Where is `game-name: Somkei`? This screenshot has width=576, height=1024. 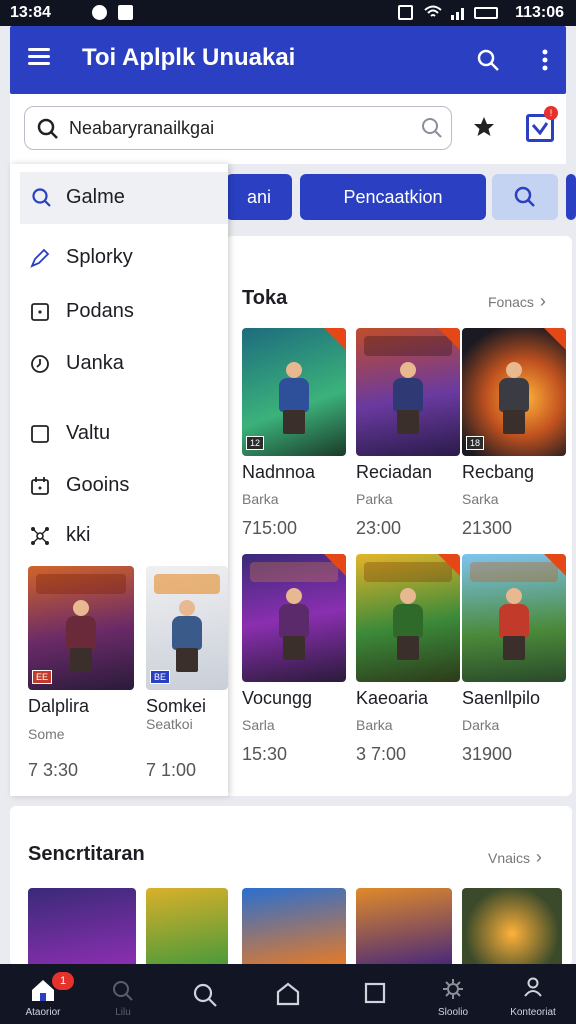
game-name: Somkei is located at coordinates (176, 706).